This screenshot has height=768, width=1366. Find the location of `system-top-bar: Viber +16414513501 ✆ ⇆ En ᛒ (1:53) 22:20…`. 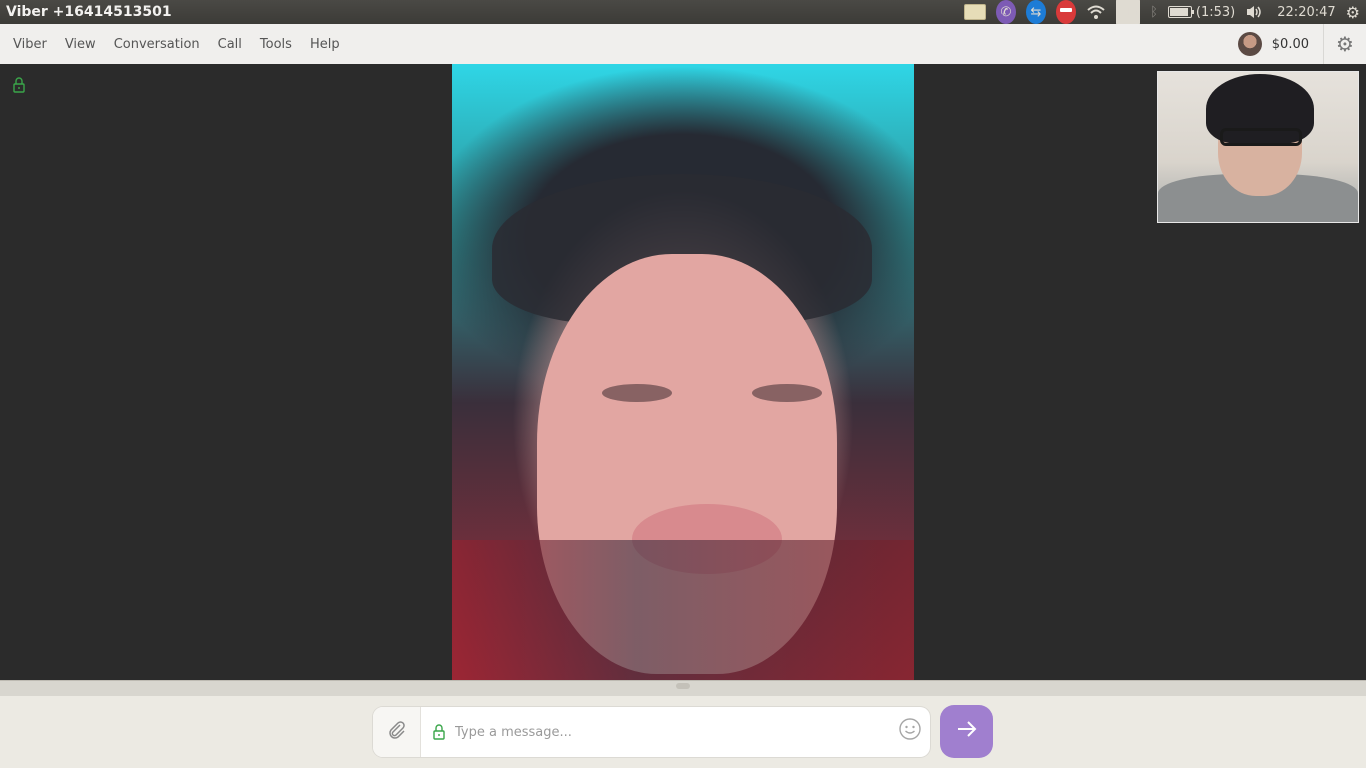

system-top-bar: Viber +16414513501 ✆ ⇆ En ᛒ (1:53) 22:20… is located at coordinates (683, 12).